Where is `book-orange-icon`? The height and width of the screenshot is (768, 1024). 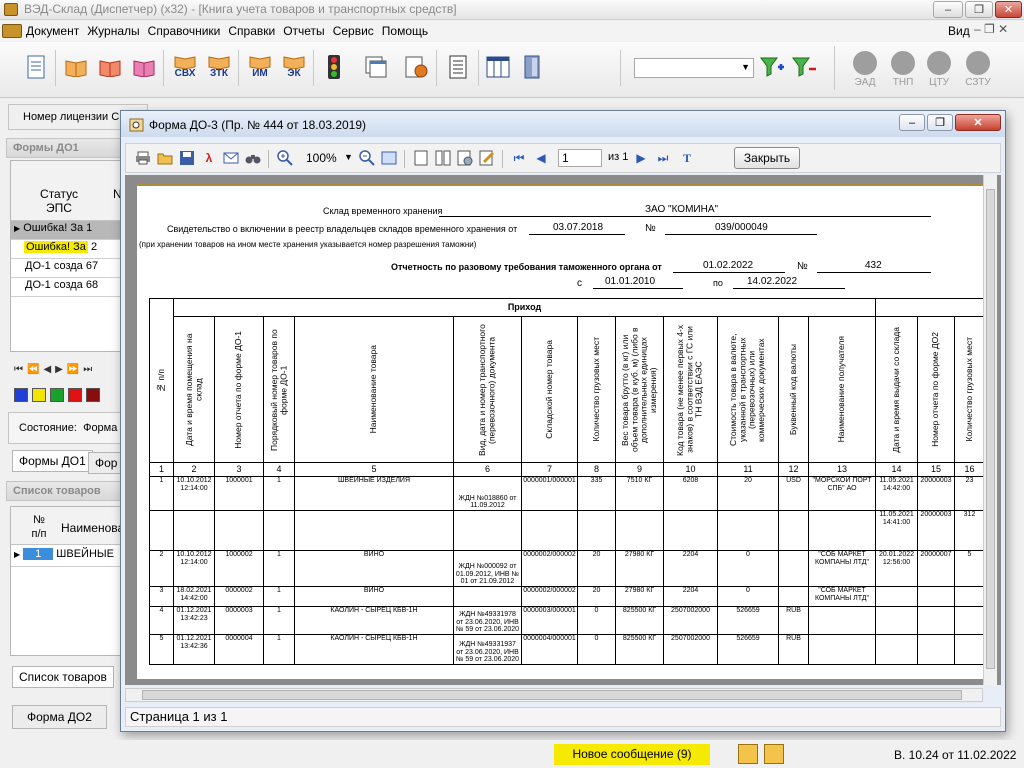
book-orange-icon is located at coordinates (76, 67).